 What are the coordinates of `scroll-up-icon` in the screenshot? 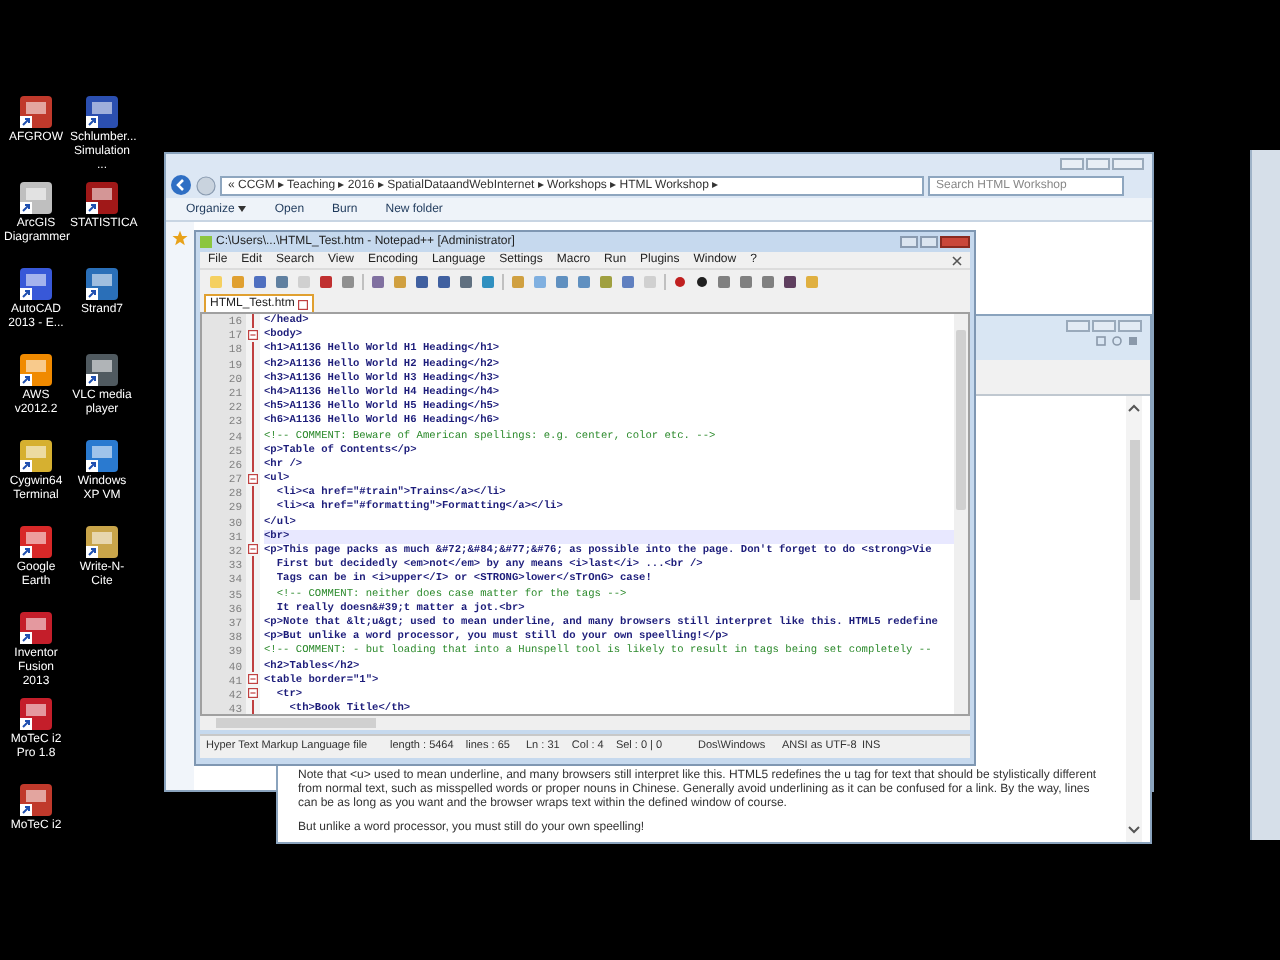 It's located at (1134, 408).